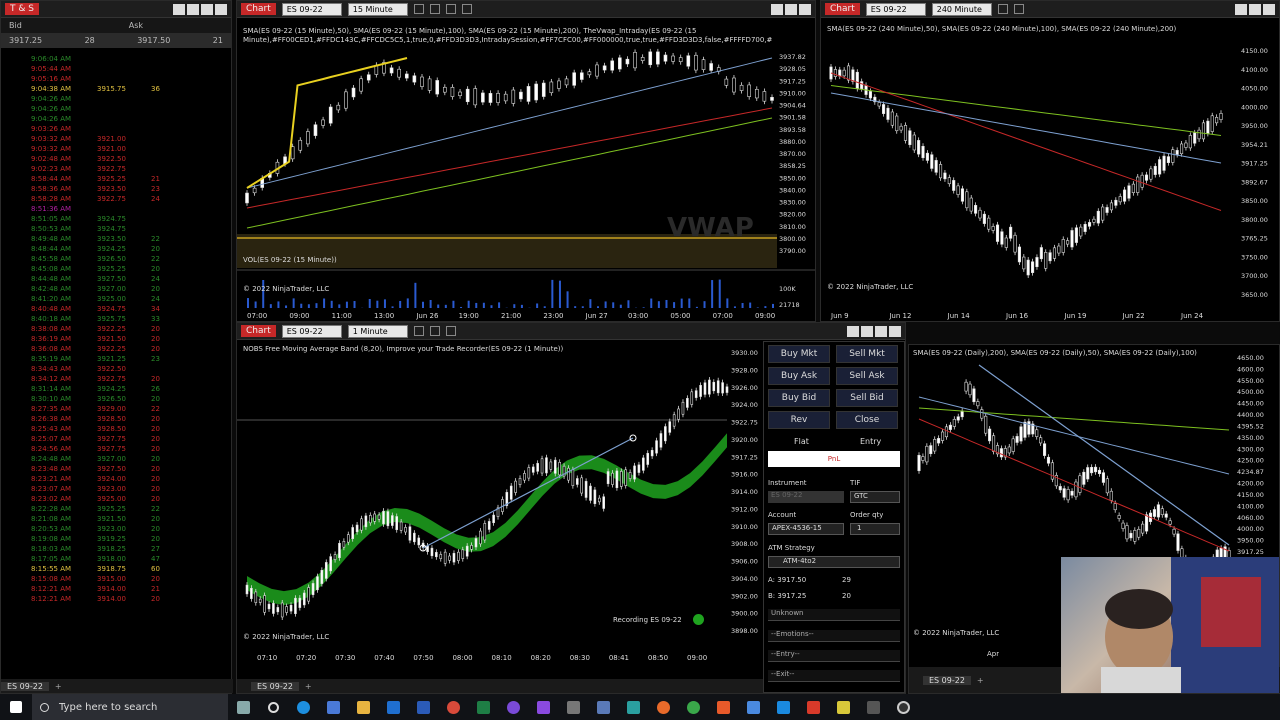 The image size is (1280, 720). I want to click on chart240-candle, so click(1024, 263).